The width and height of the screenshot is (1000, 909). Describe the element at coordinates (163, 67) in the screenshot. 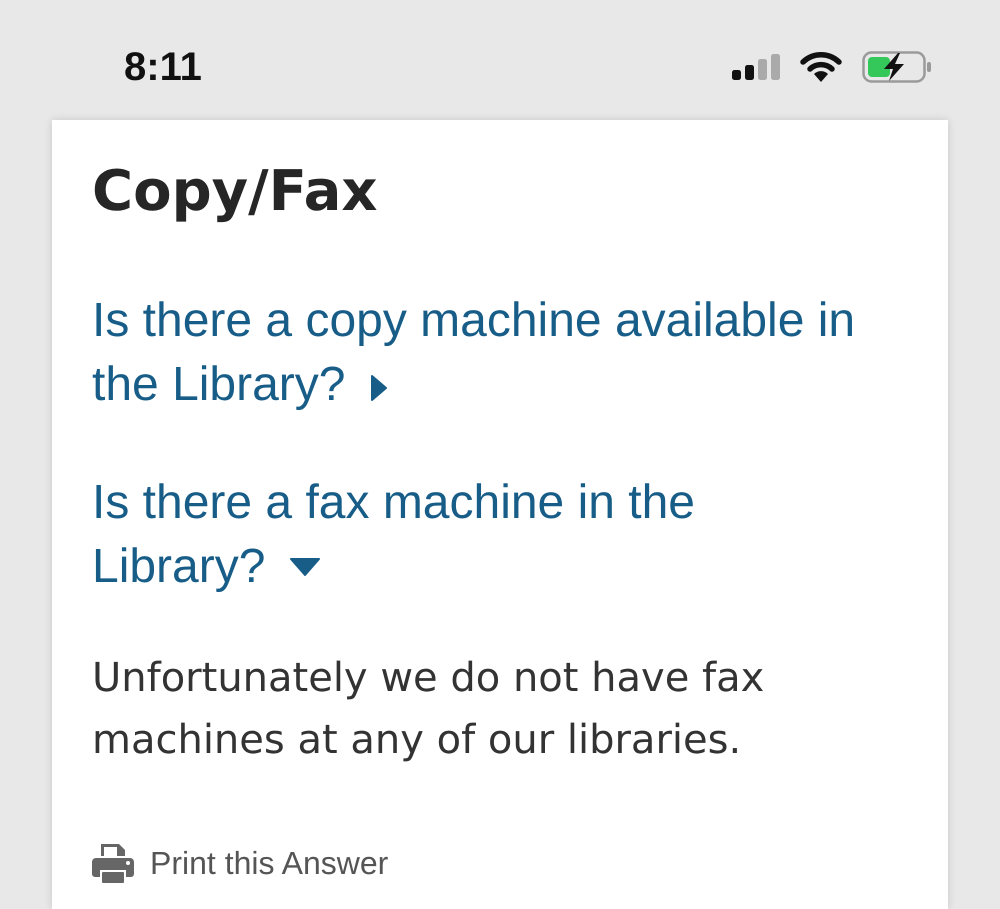

I see `status-time: 8:11` at that location.